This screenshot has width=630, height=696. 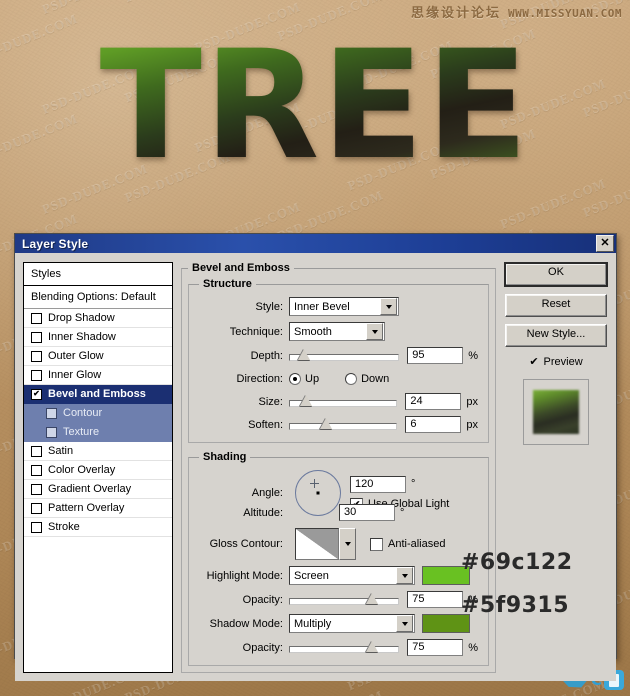 What do you see at coordinates (98, 527) in the screenshot?
I see `effect-item-stroke: Stroke` at bounding box center [98, 527].